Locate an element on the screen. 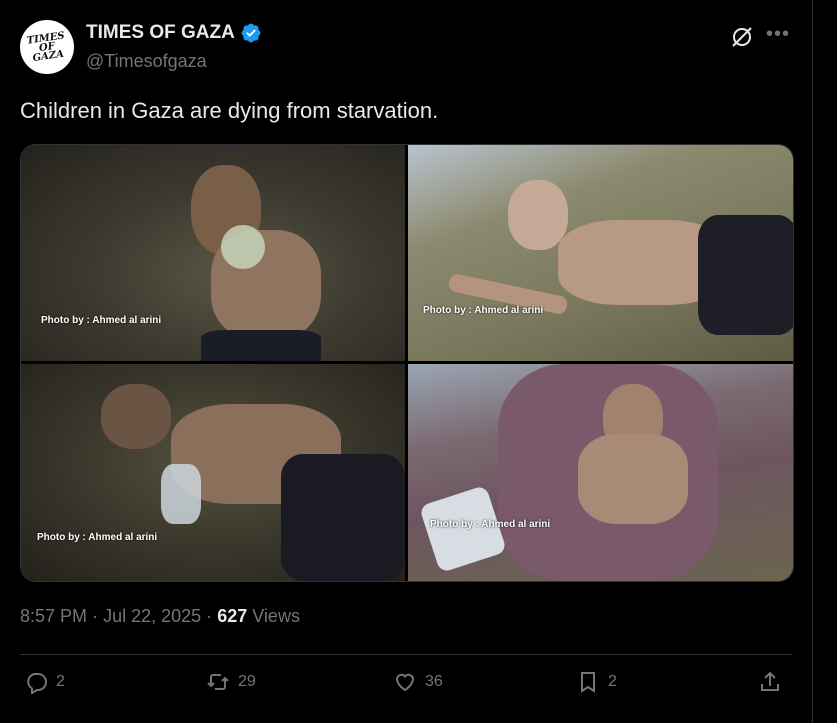 This screenshot has width=837, height=723. reply-count: 2 is located at coordinates (60, 681).